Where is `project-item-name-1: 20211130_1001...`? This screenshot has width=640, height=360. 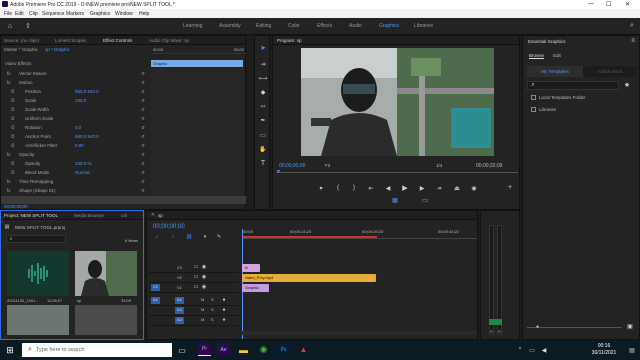 project-item-name-1: 20211130_1001... is located at coordinates (23, 300).